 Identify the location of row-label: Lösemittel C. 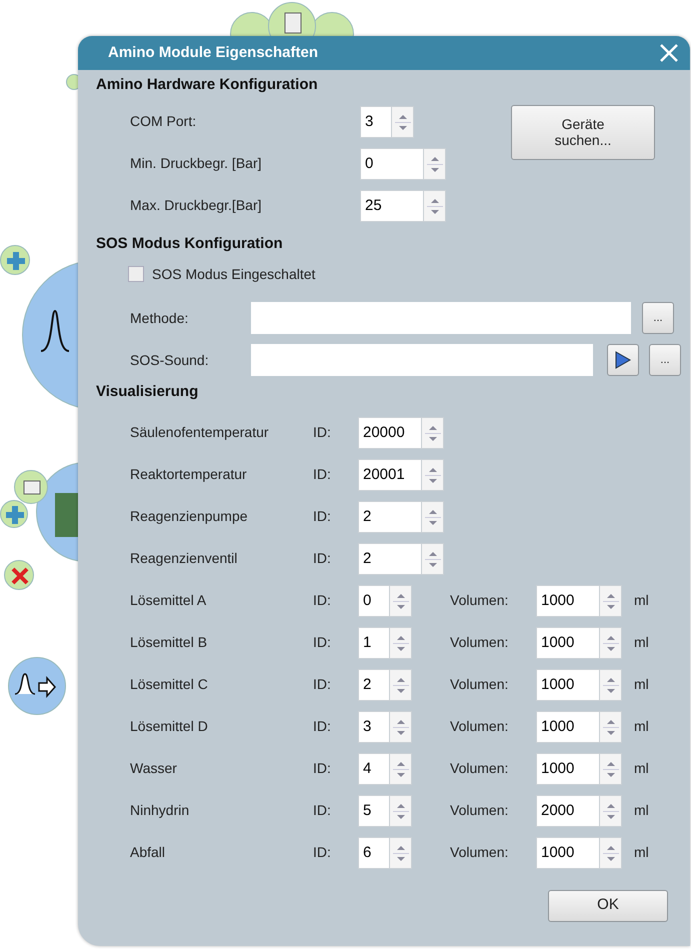
(169, 684).